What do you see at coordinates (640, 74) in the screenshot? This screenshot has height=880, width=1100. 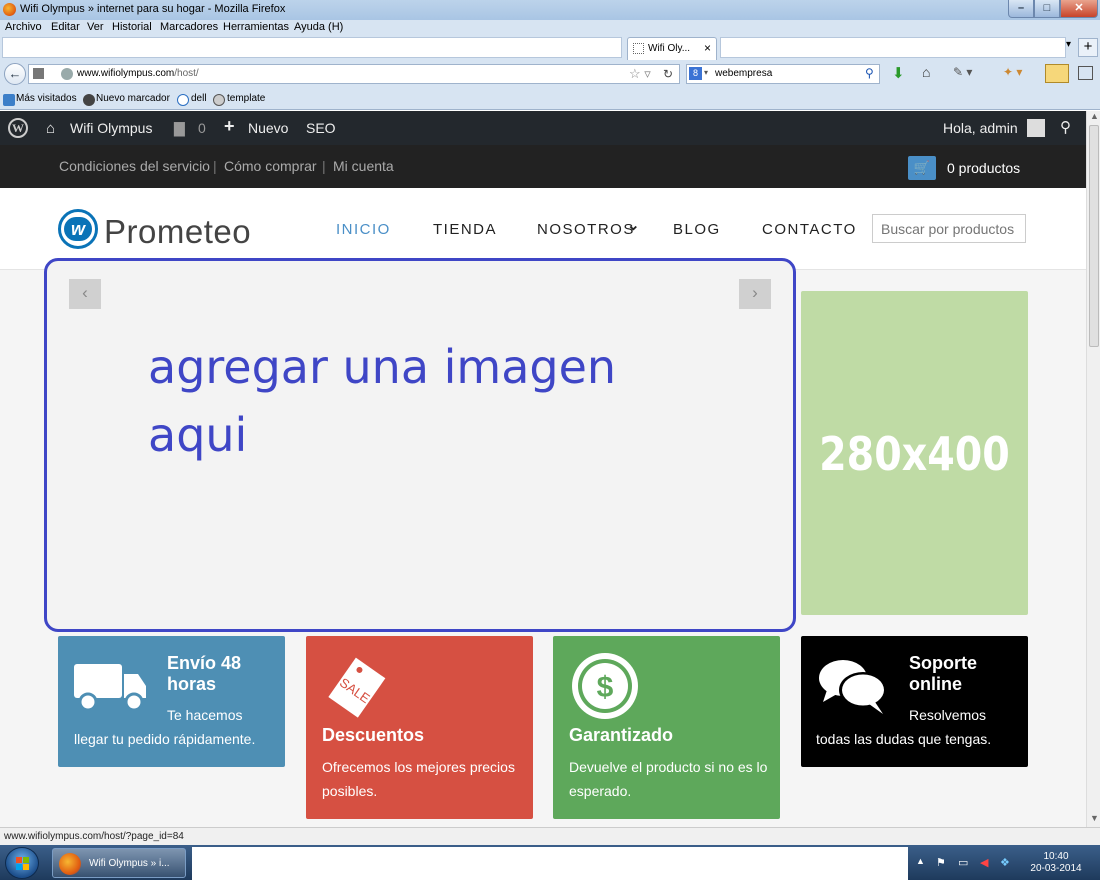 I see `bookmark-star-icon: ☆ ▿` at bounding box center [640, 74].